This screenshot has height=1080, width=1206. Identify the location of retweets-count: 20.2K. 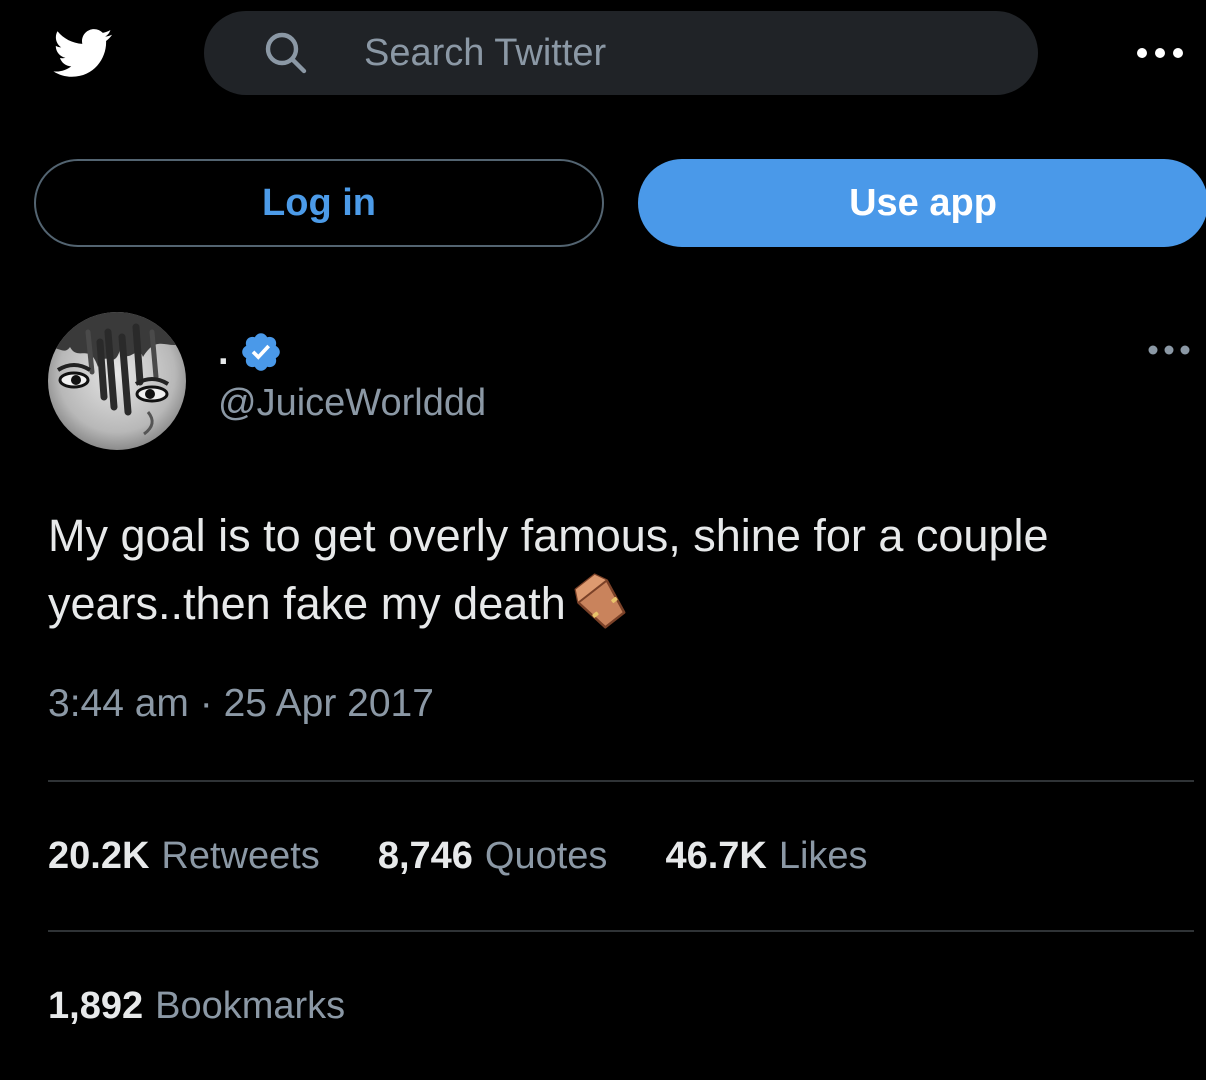
(99, 856).